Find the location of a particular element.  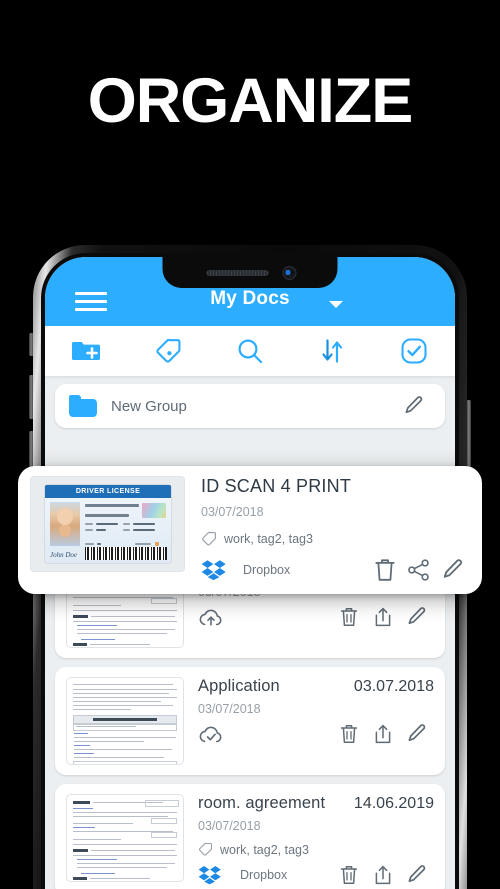

highlighted-delete-button is located at coordinates (385, 570).